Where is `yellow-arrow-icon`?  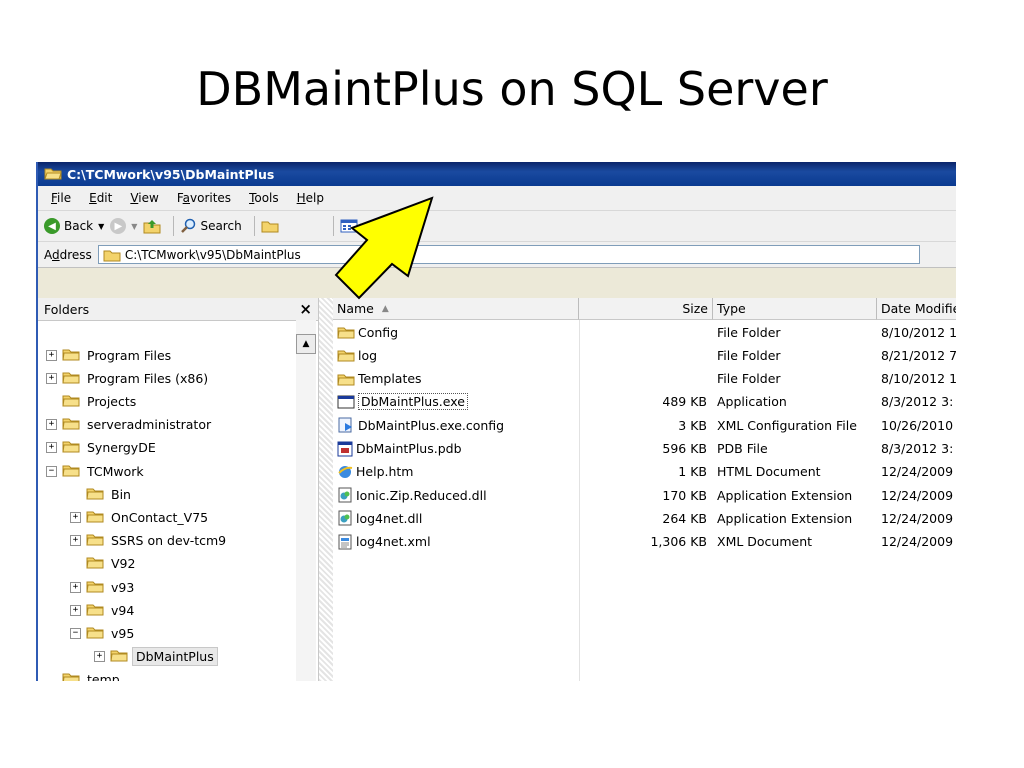 yellow-arrow-icon is located at coordinates (384, 248).